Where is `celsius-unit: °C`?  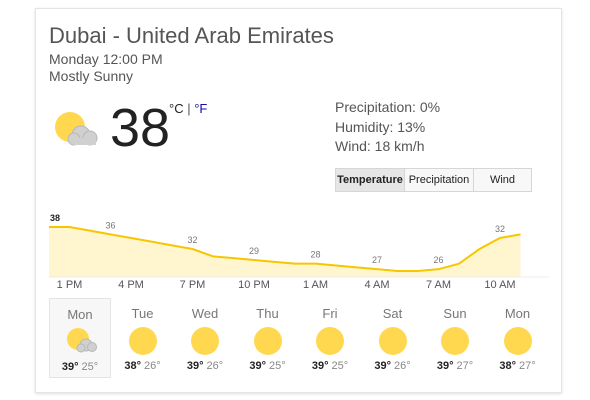 celsius-unit: °C is located at coordinates (176, 108).